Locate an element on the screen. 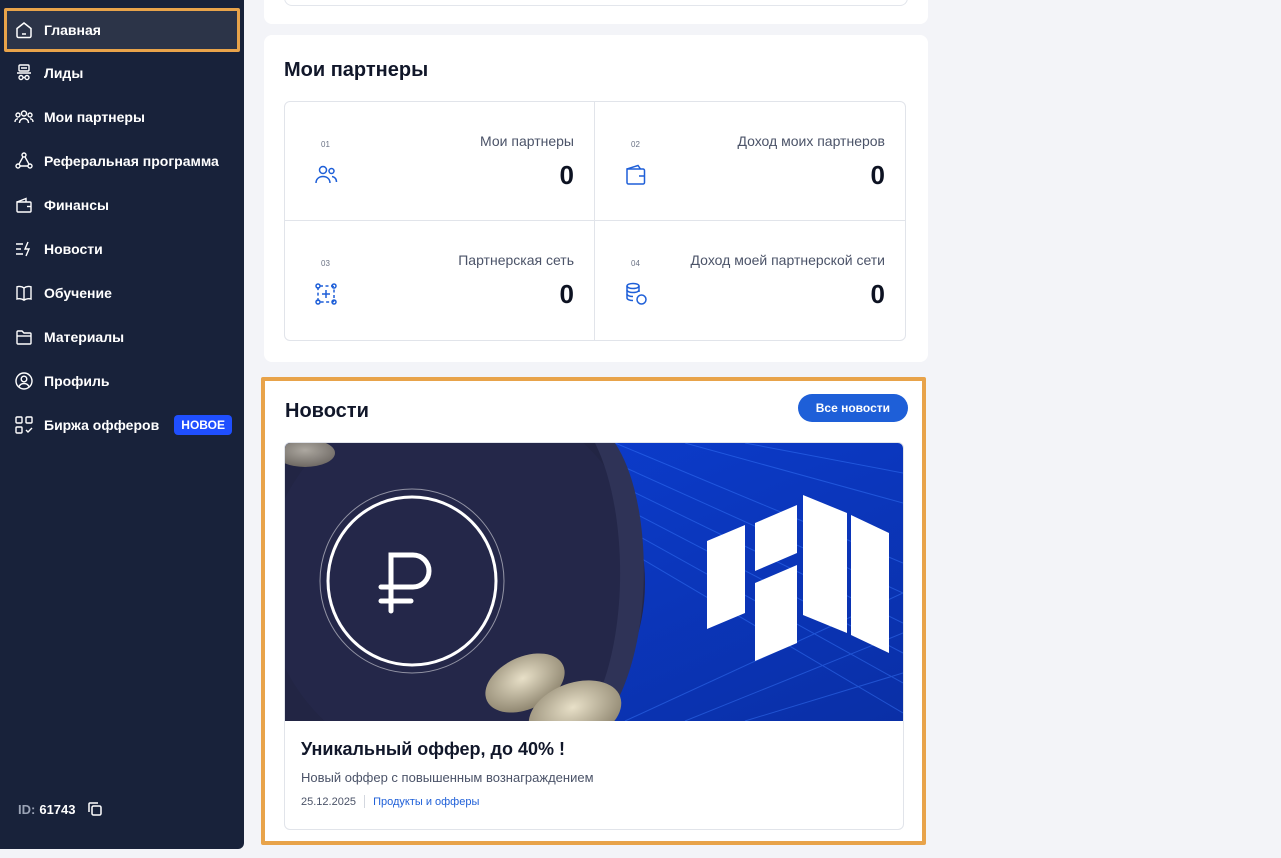 This screenshot has width=1281, height=858. all-news-button: Все новости is located at coordinates (852, 408).